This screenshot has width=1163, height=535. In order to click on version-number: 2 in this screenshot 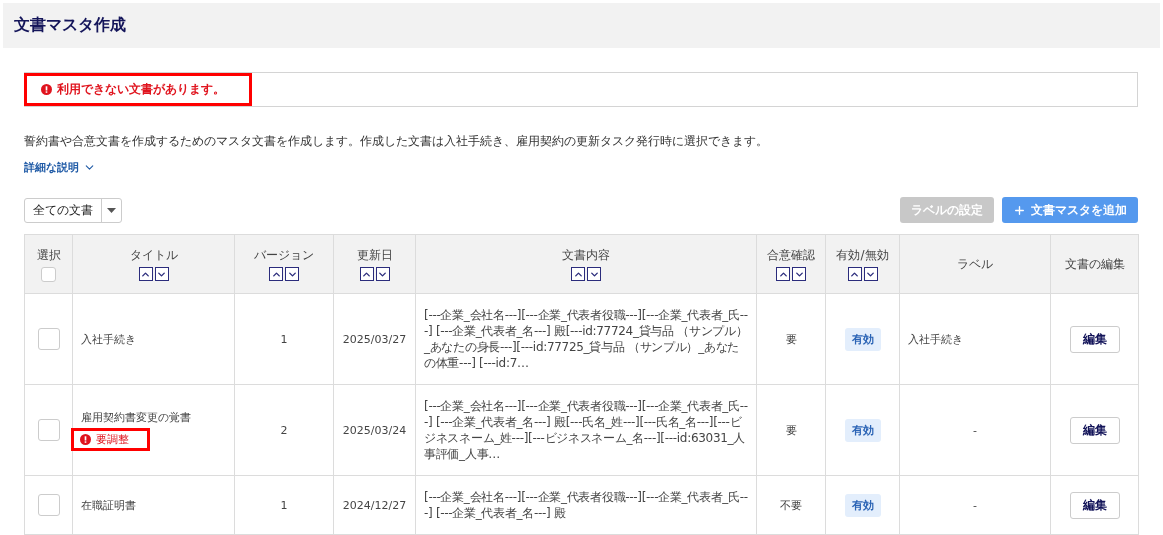, I will do `click(284, 430)`.